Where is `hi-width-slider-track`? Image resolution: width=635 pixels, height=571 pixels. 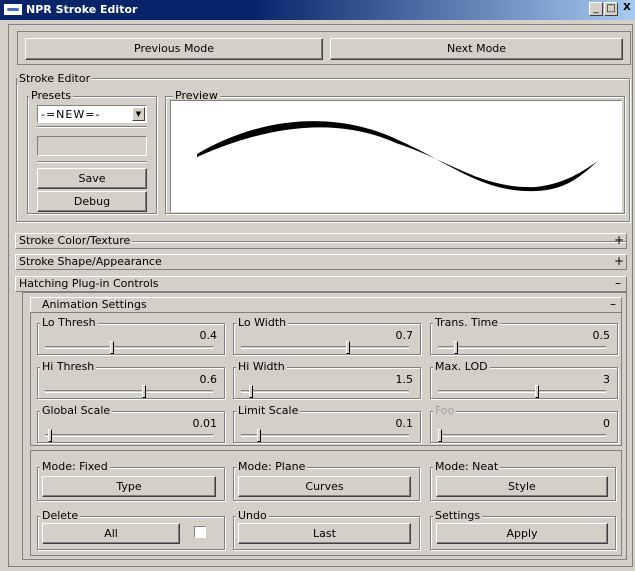
hi-width-slider-track is located at coordinates (325, 391).